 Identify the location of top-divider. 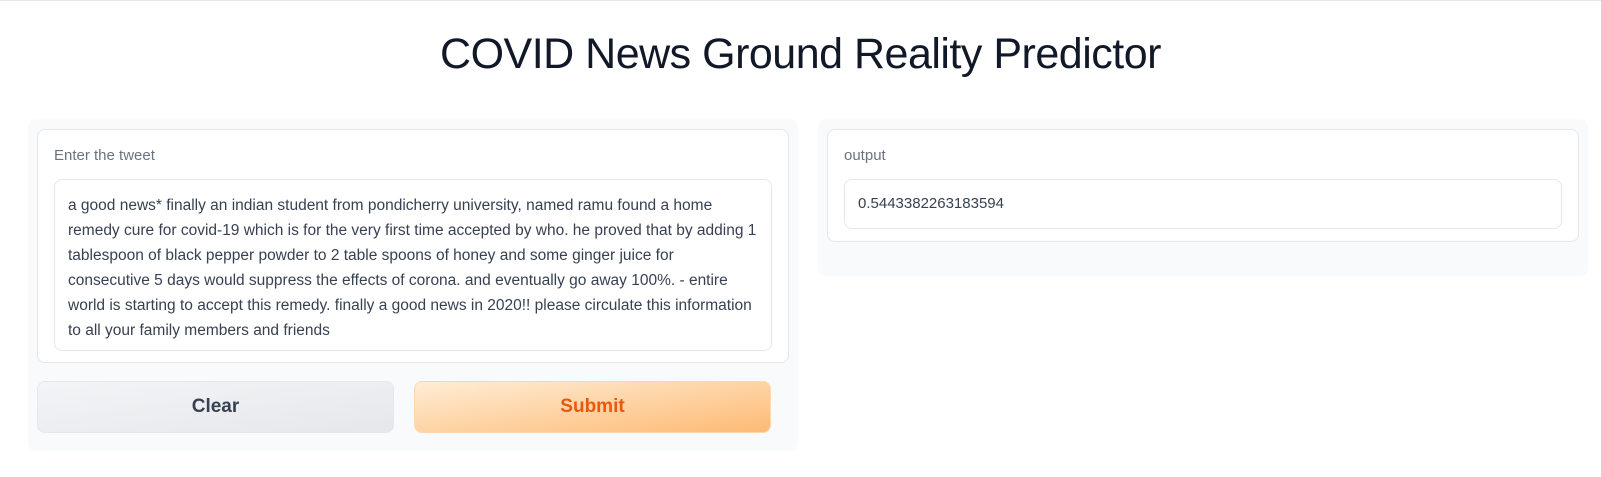
(800, 0).